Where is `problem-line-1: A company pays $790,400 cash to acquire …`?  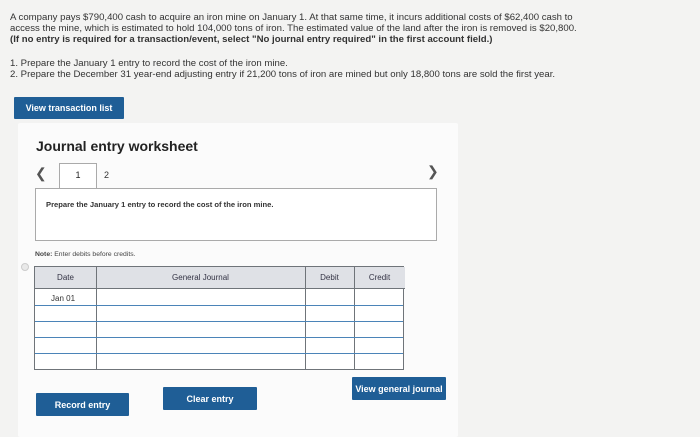 problem-line-1: A company pays $790,400 cash to acquire … is located at coordinates (291, 17).